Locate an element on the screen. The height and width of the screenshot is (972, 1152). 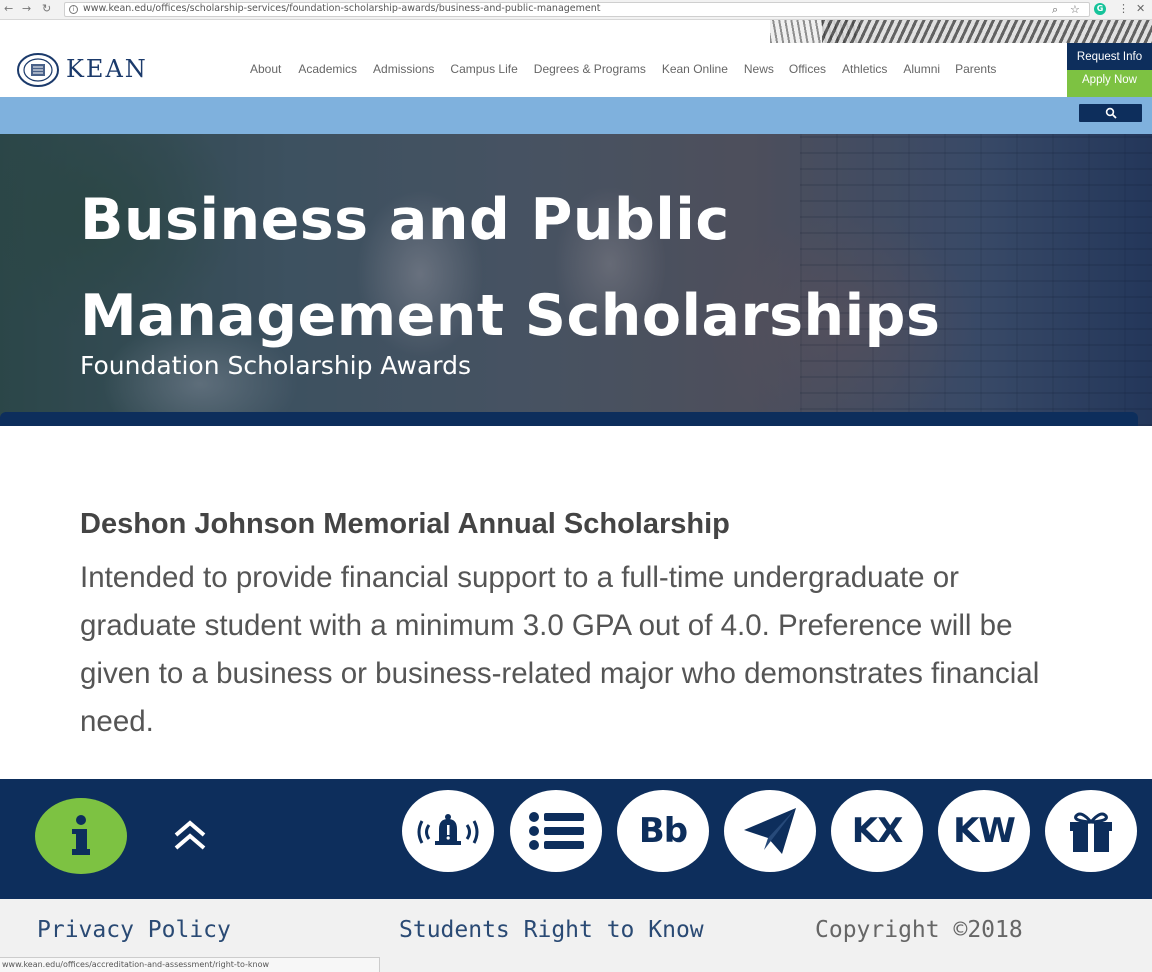
search-icon is located at coordinates (1111, 113).